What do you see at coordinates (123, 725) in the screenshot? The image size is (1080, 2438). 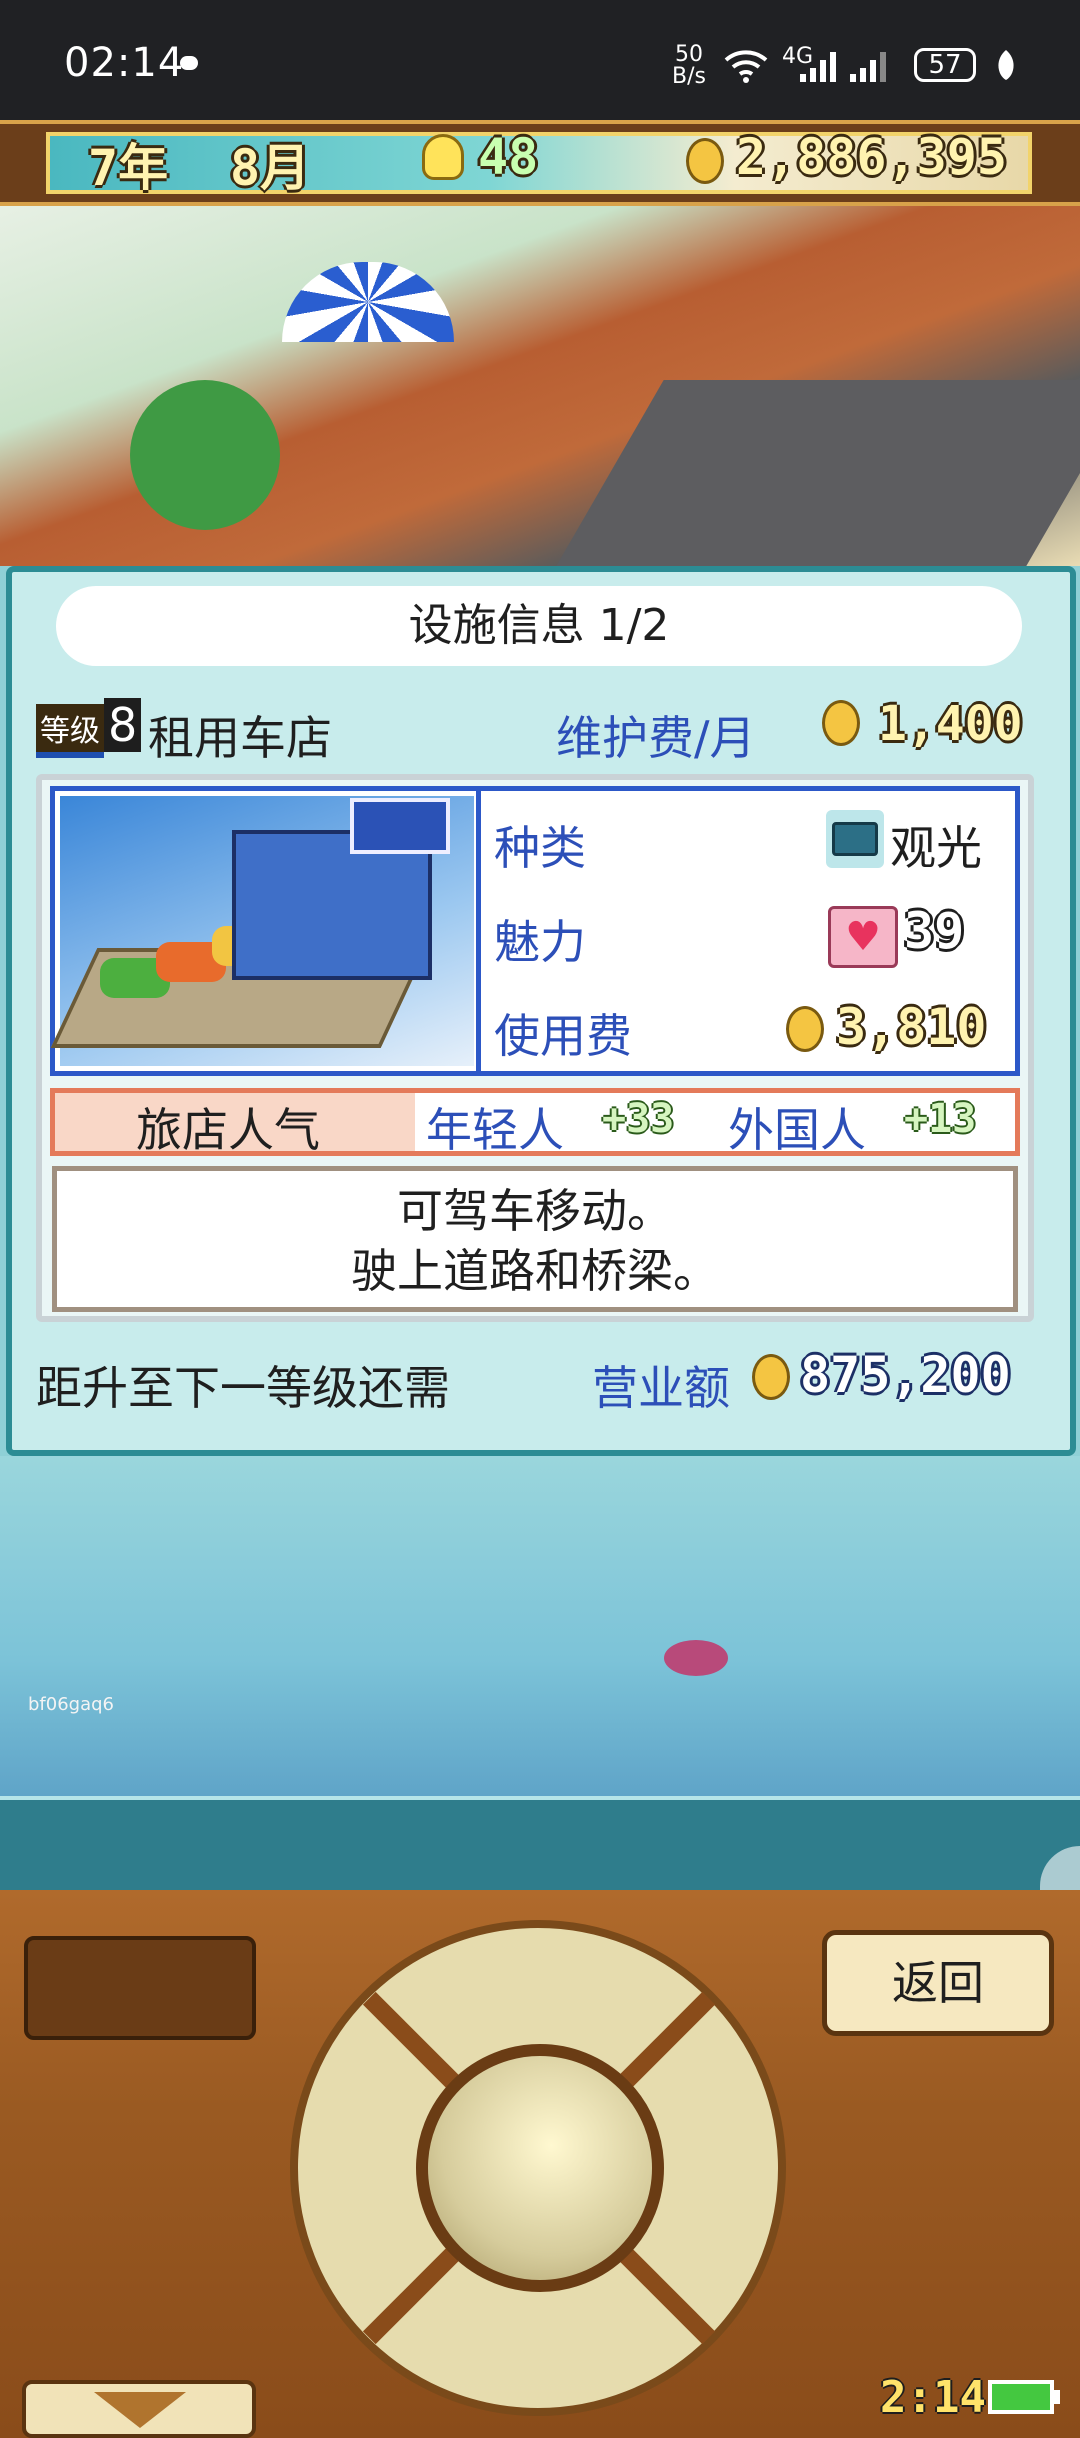 I see `level-number: 8` at bounding box center [123, 725].